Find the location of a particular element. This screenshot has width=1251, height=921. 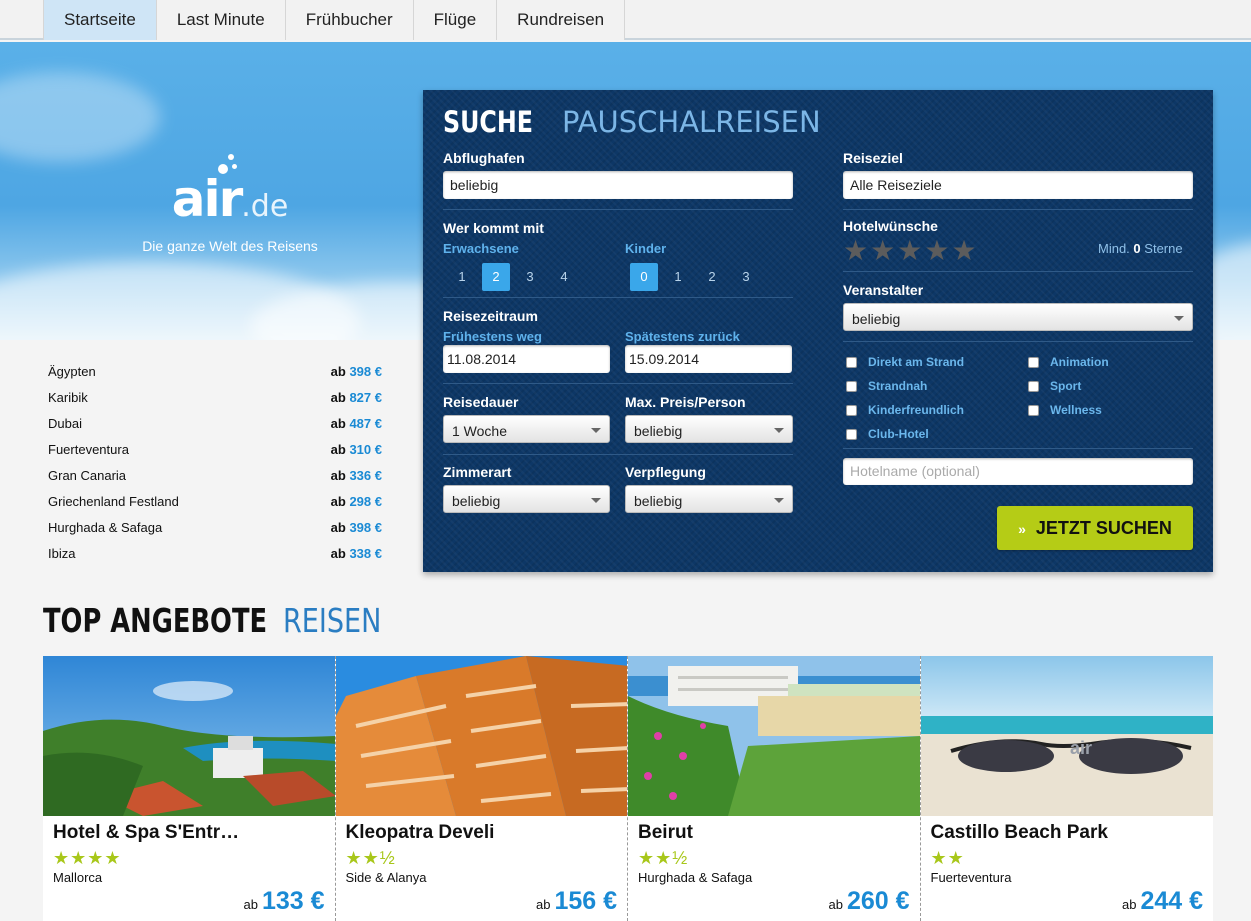

hotel-star-rating: ★ ★ ★ ★ ★ is located at coordinates (911, 251).